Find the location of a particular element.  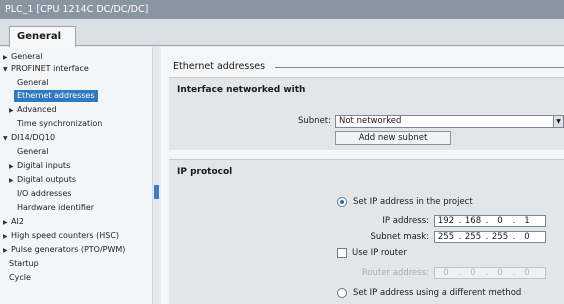

subnet-mask-field: 255 . 255 . 255 . 0 is located at coordinates (490, 237).